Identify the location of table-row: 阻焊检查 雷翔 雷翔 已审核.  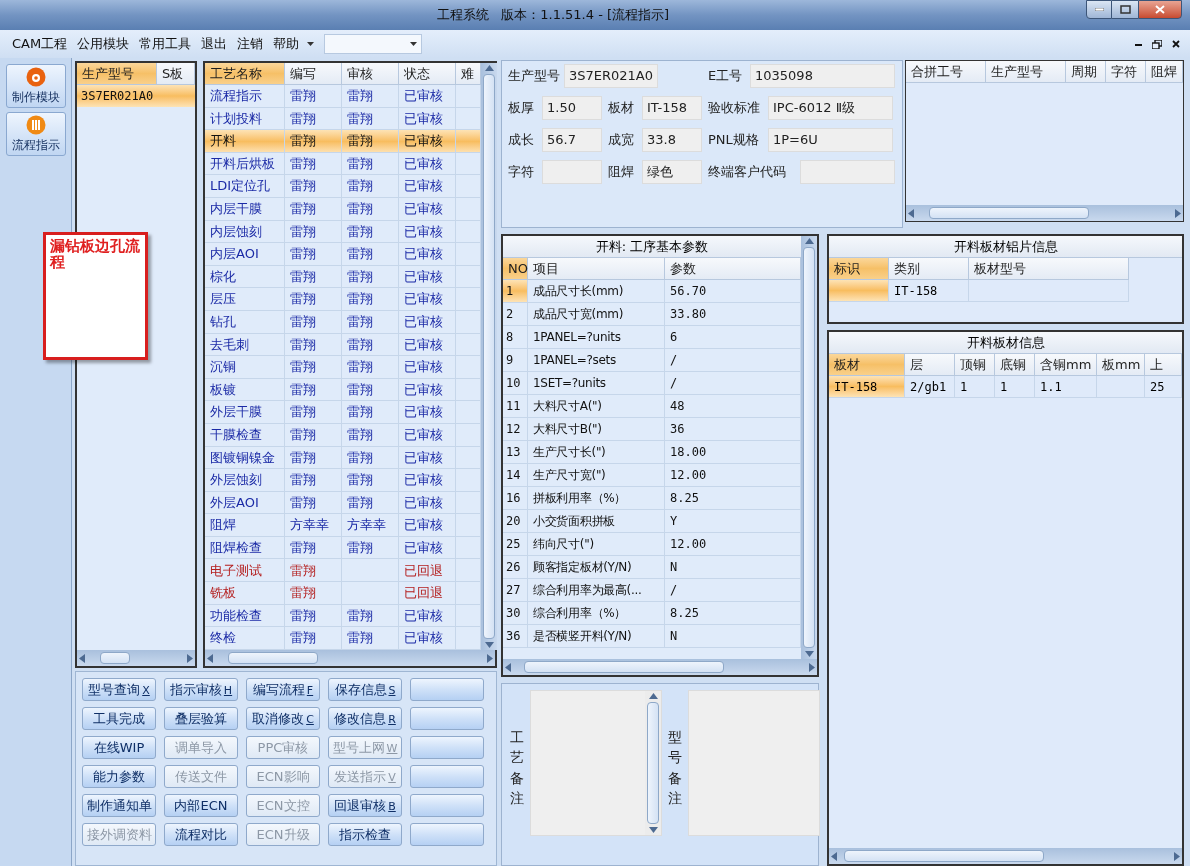
(343, 548).